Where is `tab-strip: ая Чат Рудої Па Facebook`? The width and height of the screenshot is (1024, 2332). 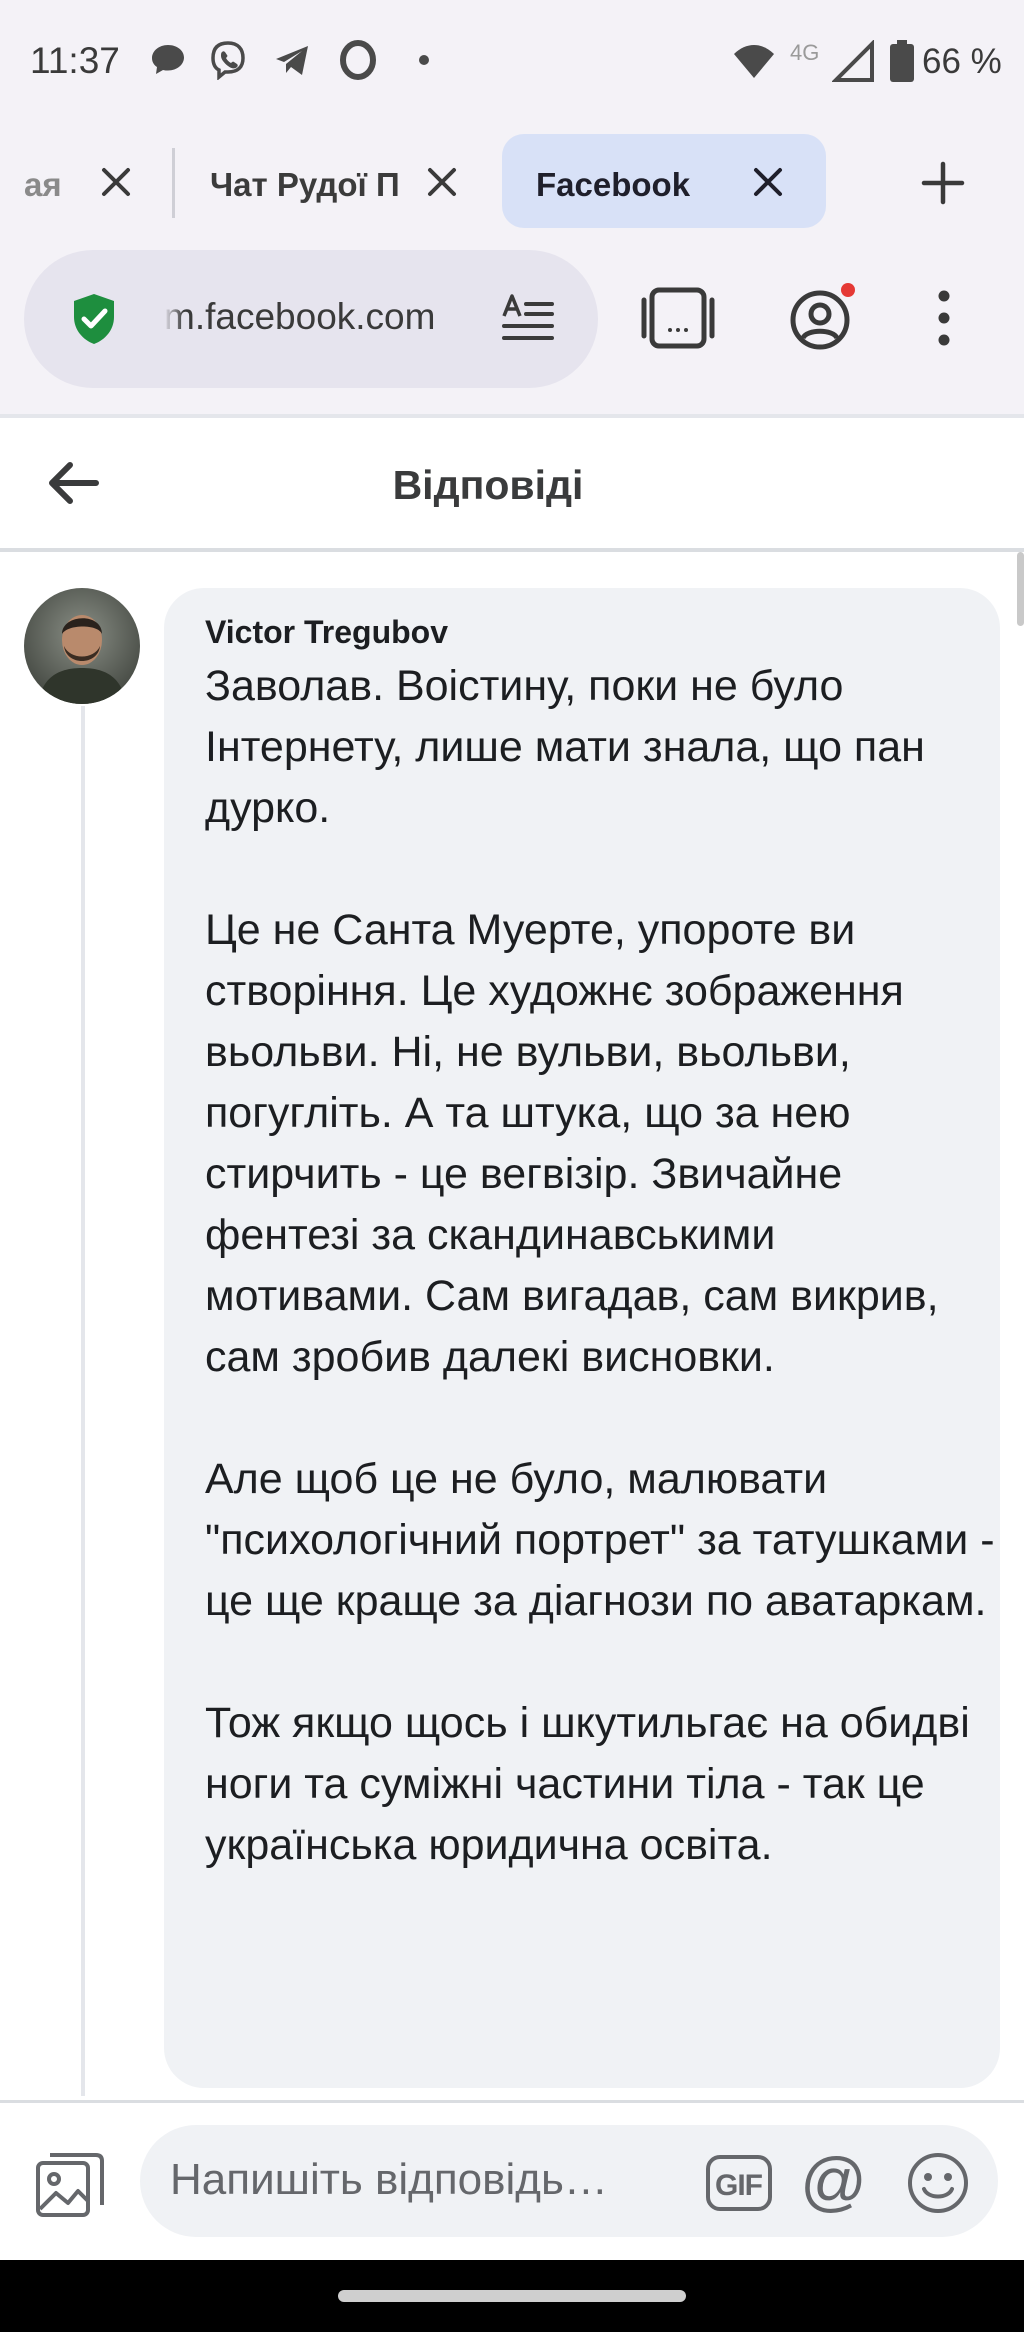
tab-strip: ая Чат Рудої Па Facebook is located at coordinates (512, 187).